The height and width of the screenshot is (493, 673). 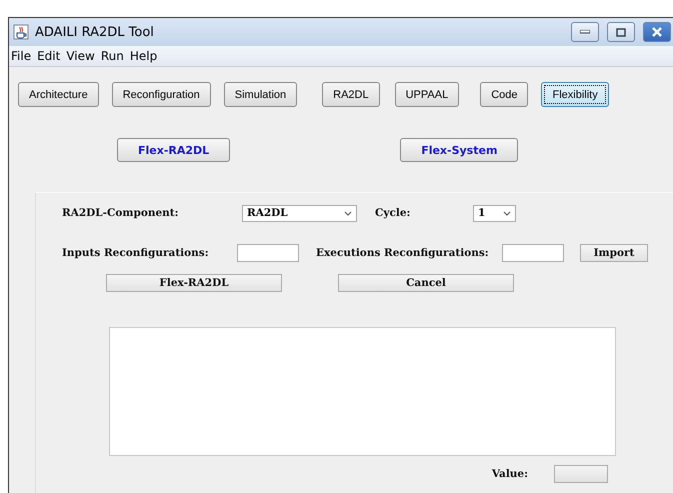 I want to click on field-label: RA2DL-Component:, so click(x=121, y=213).